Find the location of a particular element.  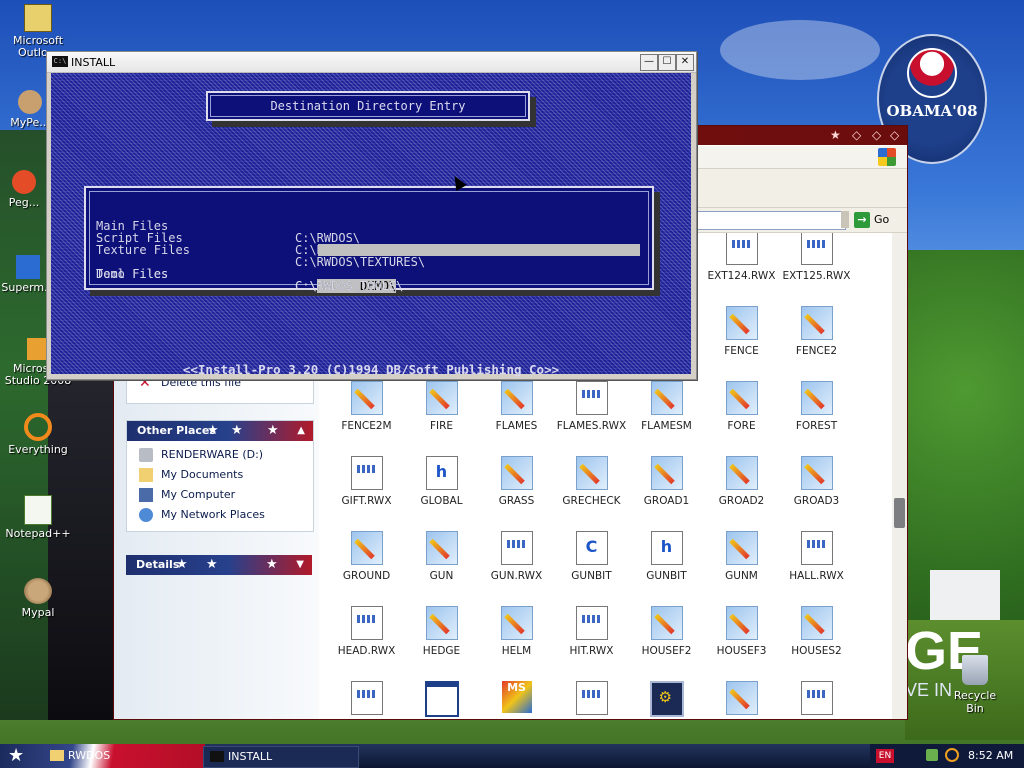

file-item: KILL is located at coordinates (666, 696).